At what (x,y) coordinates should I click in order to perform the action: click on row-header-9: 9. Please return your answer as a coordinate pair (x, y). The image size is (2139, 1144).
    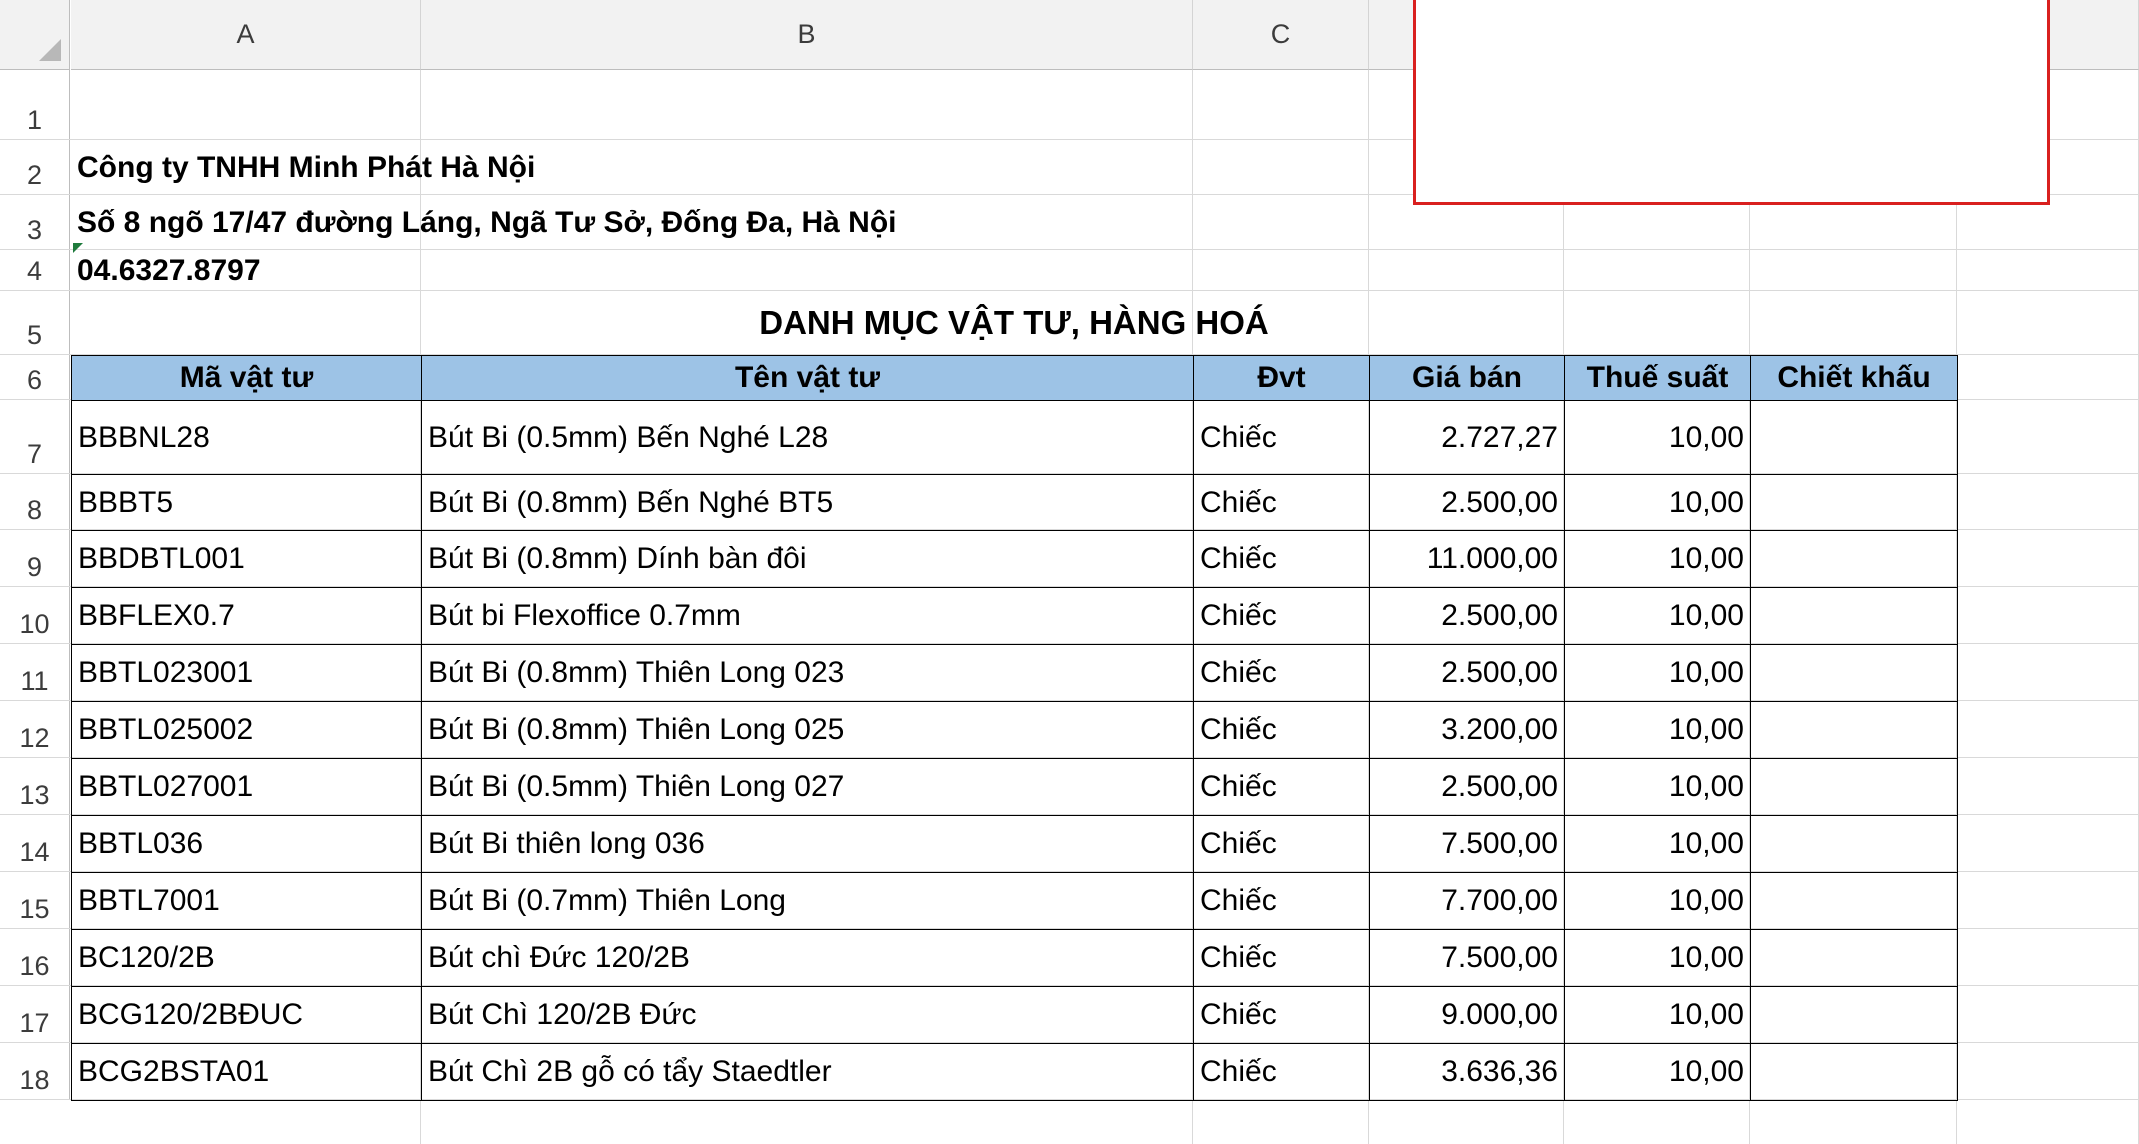
    Looking at the image, I should click on (35, 558).